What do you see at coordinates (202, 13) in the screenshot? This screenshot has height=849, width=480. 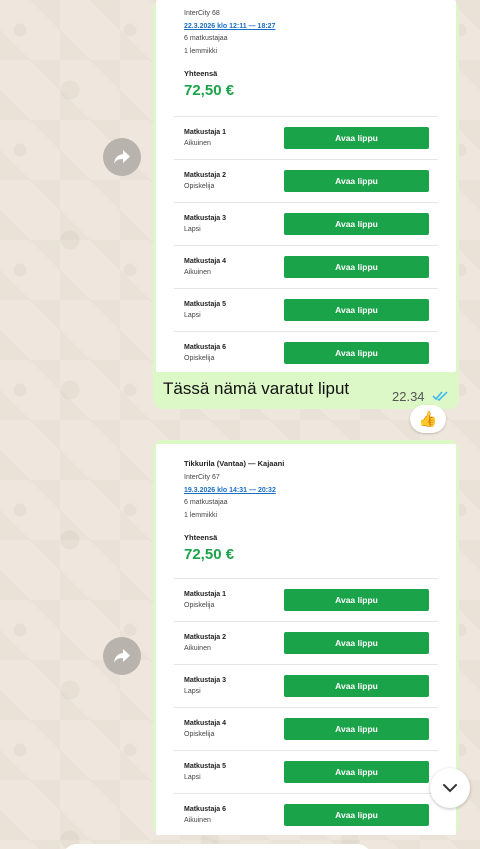 I see `train-name: InterCity 68` at bounding box center [202, 13].